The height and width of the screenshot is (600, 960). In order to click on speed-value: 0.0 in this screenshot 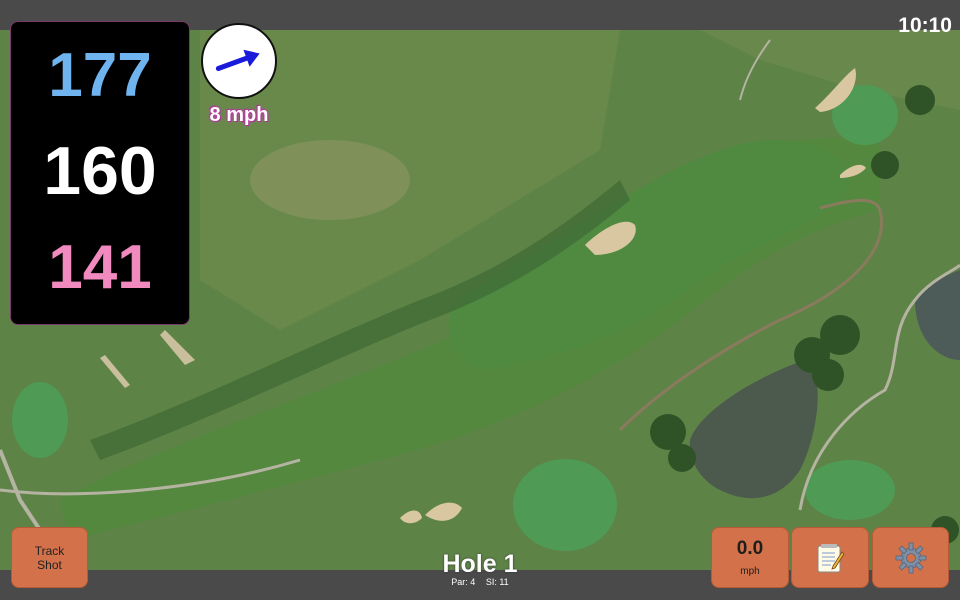, I will do `click(750, 548)`.